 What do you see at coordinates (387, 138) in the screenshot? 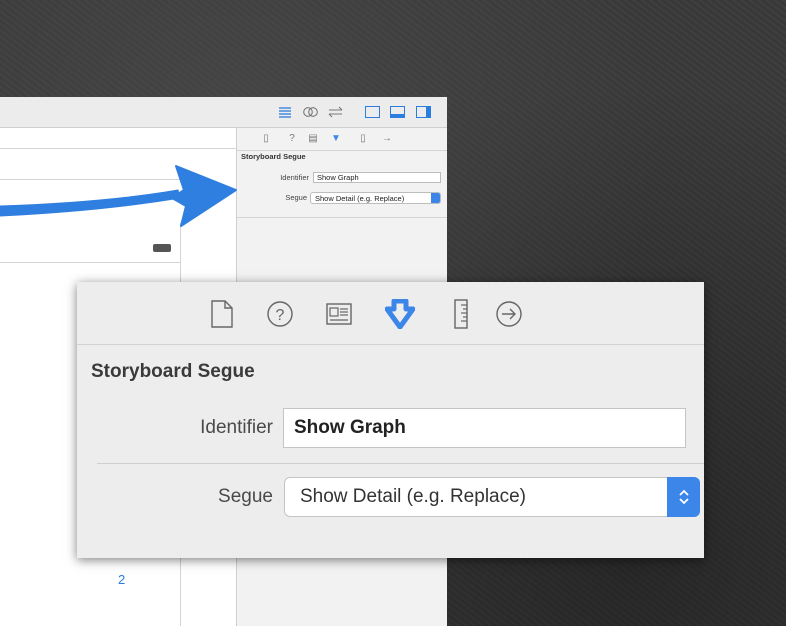
I see `connections-inspector-icon: →` at bounding box center [387, 138].